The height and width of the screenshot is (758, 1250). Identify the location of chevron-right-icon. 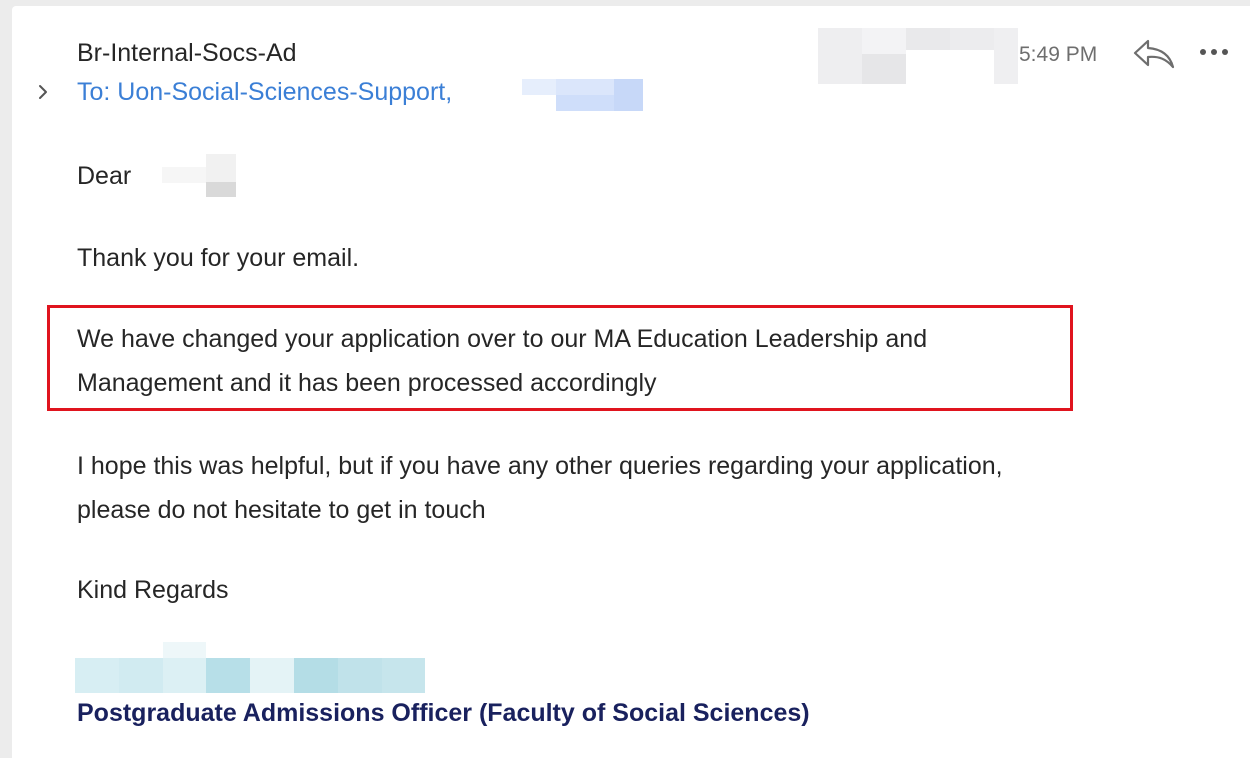
(43, 92).